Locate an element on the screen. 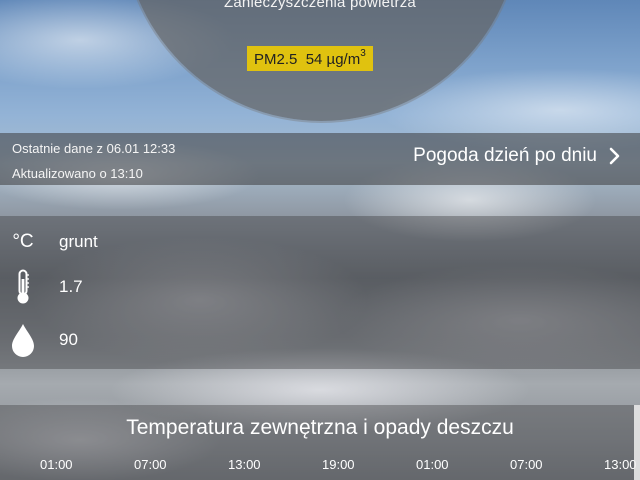 This screenshot has width=640, height=480. updated-text: Aktualizowano o 13:10 is located at coordinates (77, 173).